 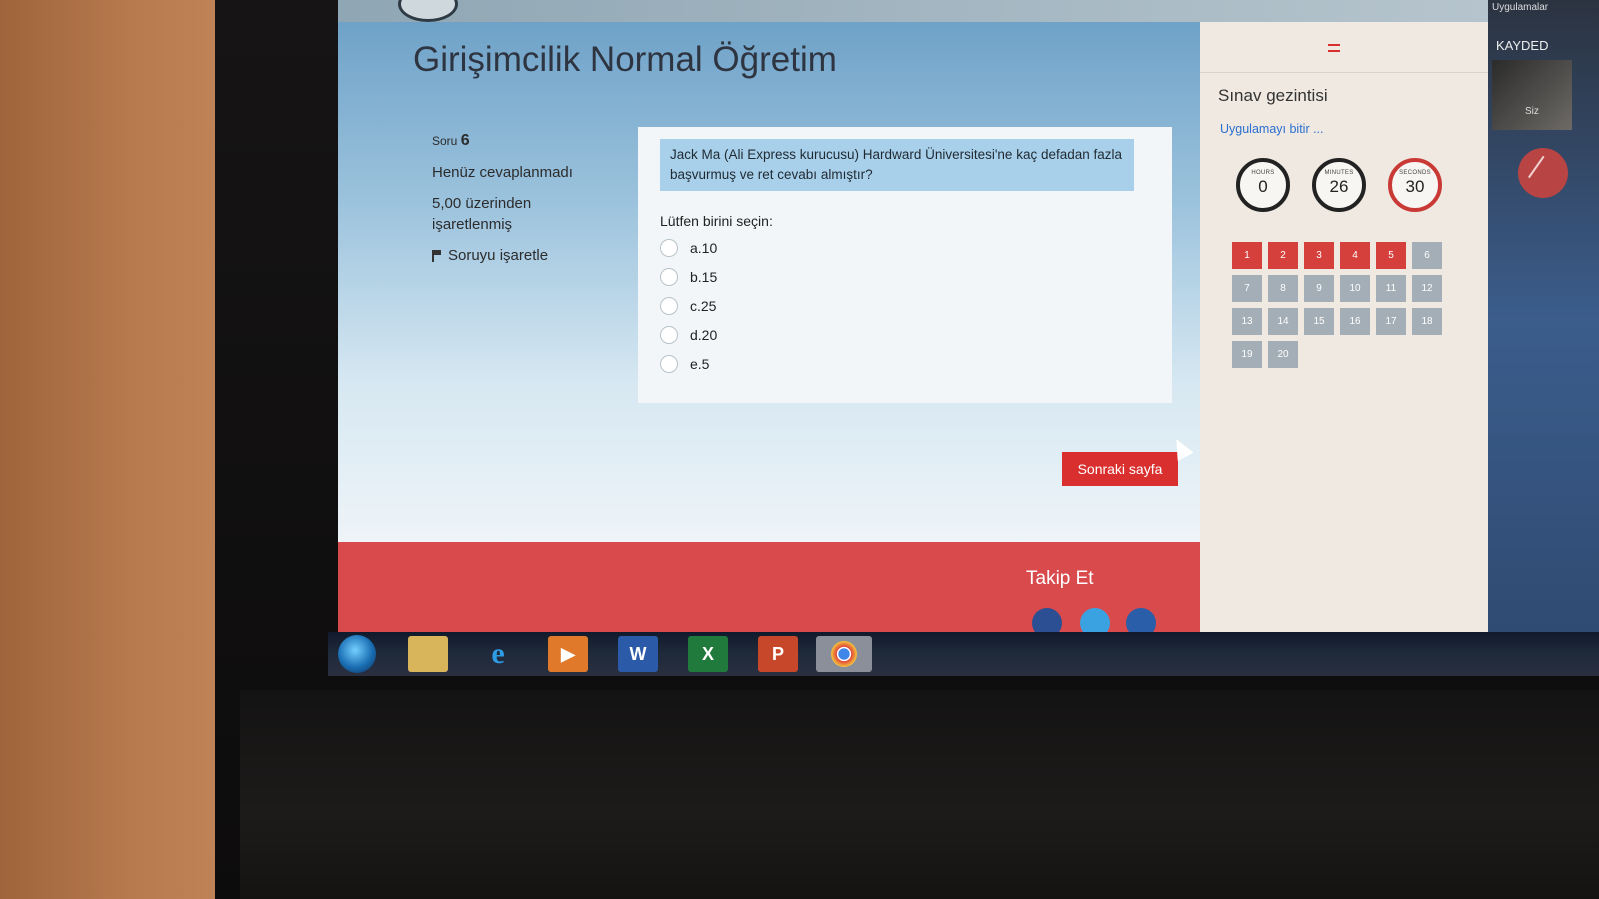 I want to click on hours-timer: HOURS 0, so click(x=1263, y=185).